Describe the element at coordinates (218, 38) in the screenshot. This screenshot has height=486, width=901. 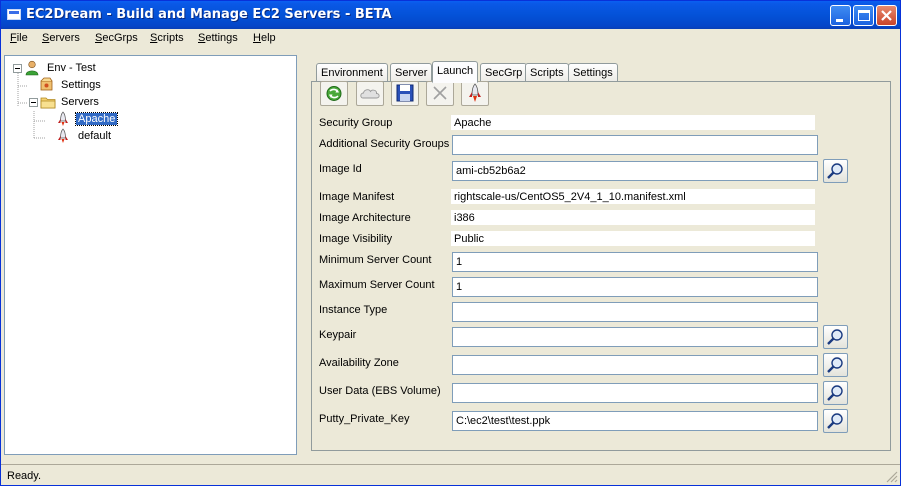
I see `menu-settings: Settings` at that location.